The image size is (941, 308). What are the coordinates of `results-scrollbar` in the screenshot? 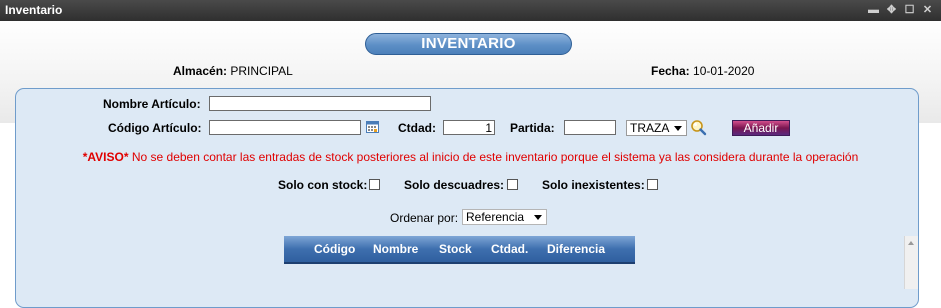 It's located at (911, 262).